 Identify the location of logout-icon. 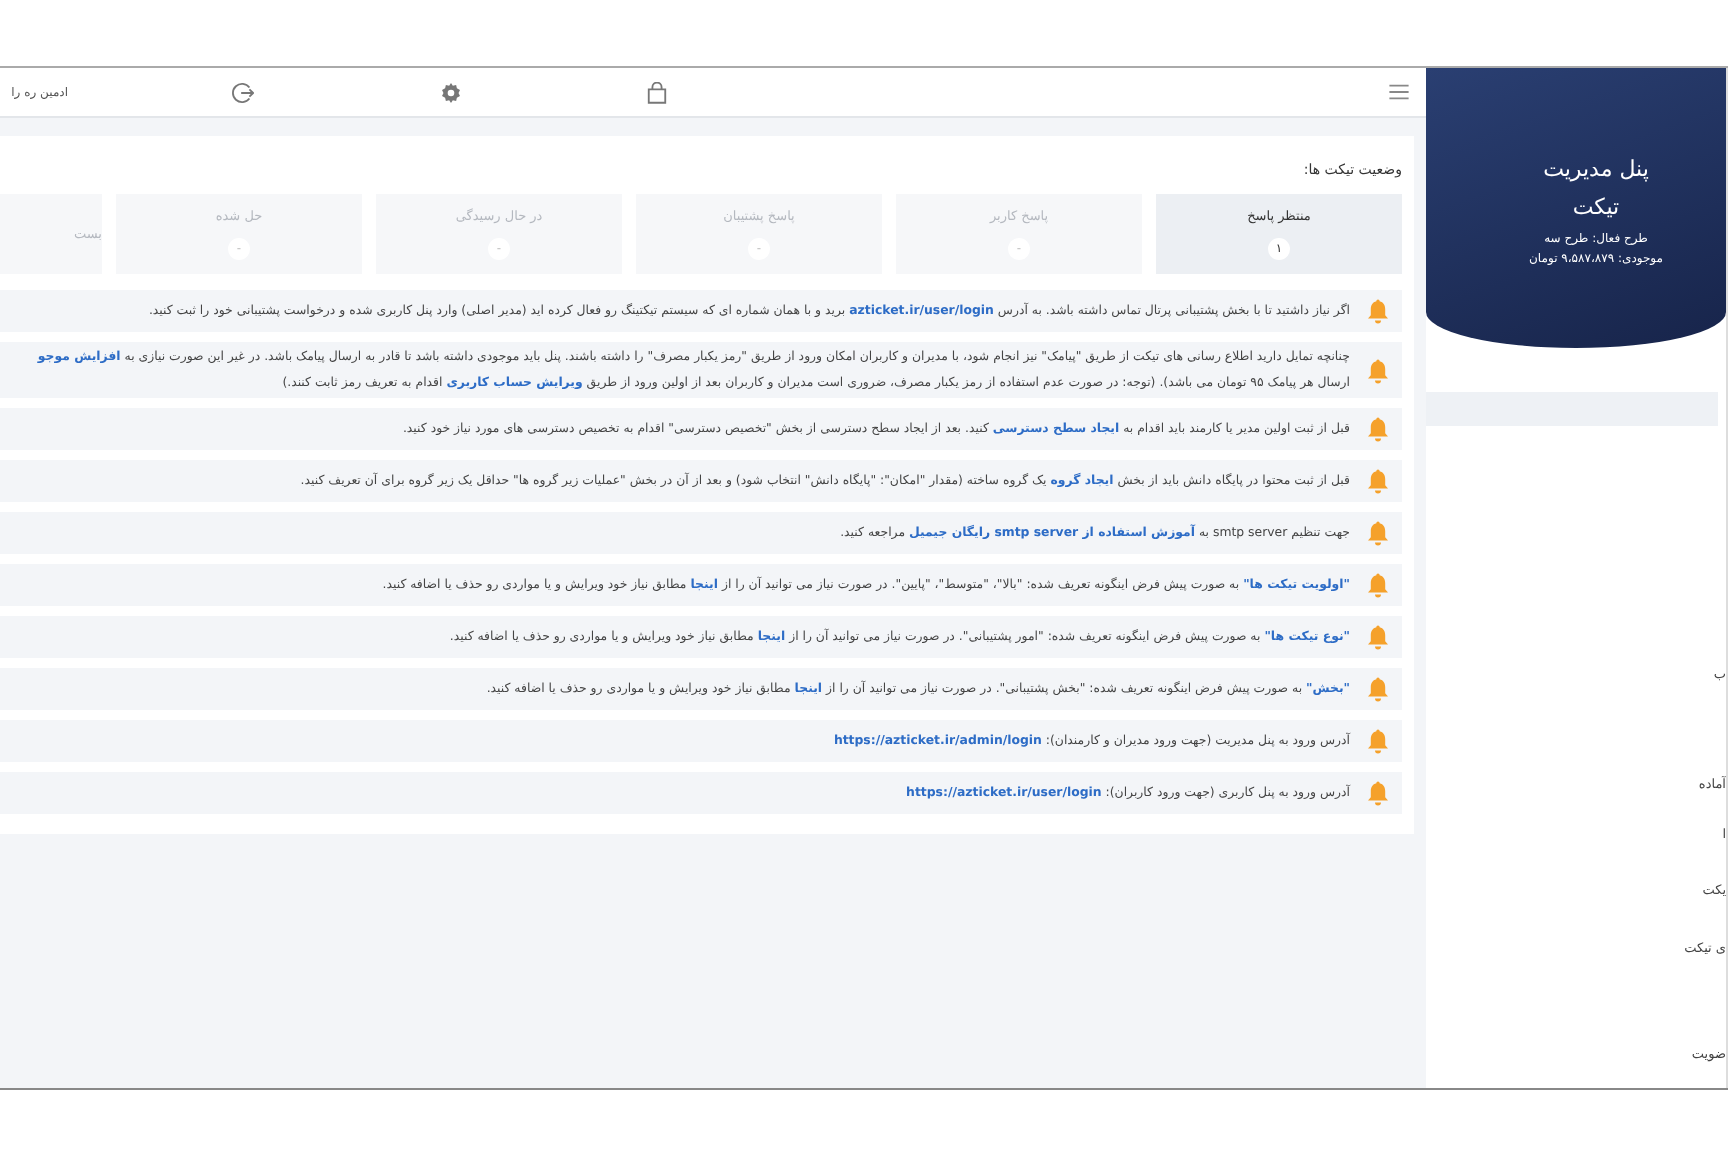
(243, 92).